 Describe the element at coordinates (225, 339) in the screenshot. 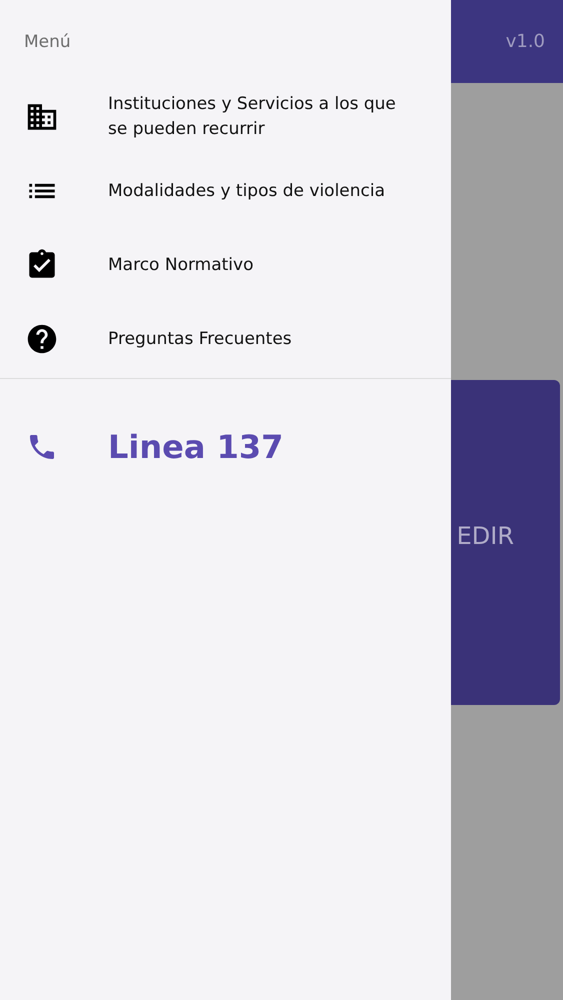

I see `menu-item: Preguntas Frecuentes` at that location.